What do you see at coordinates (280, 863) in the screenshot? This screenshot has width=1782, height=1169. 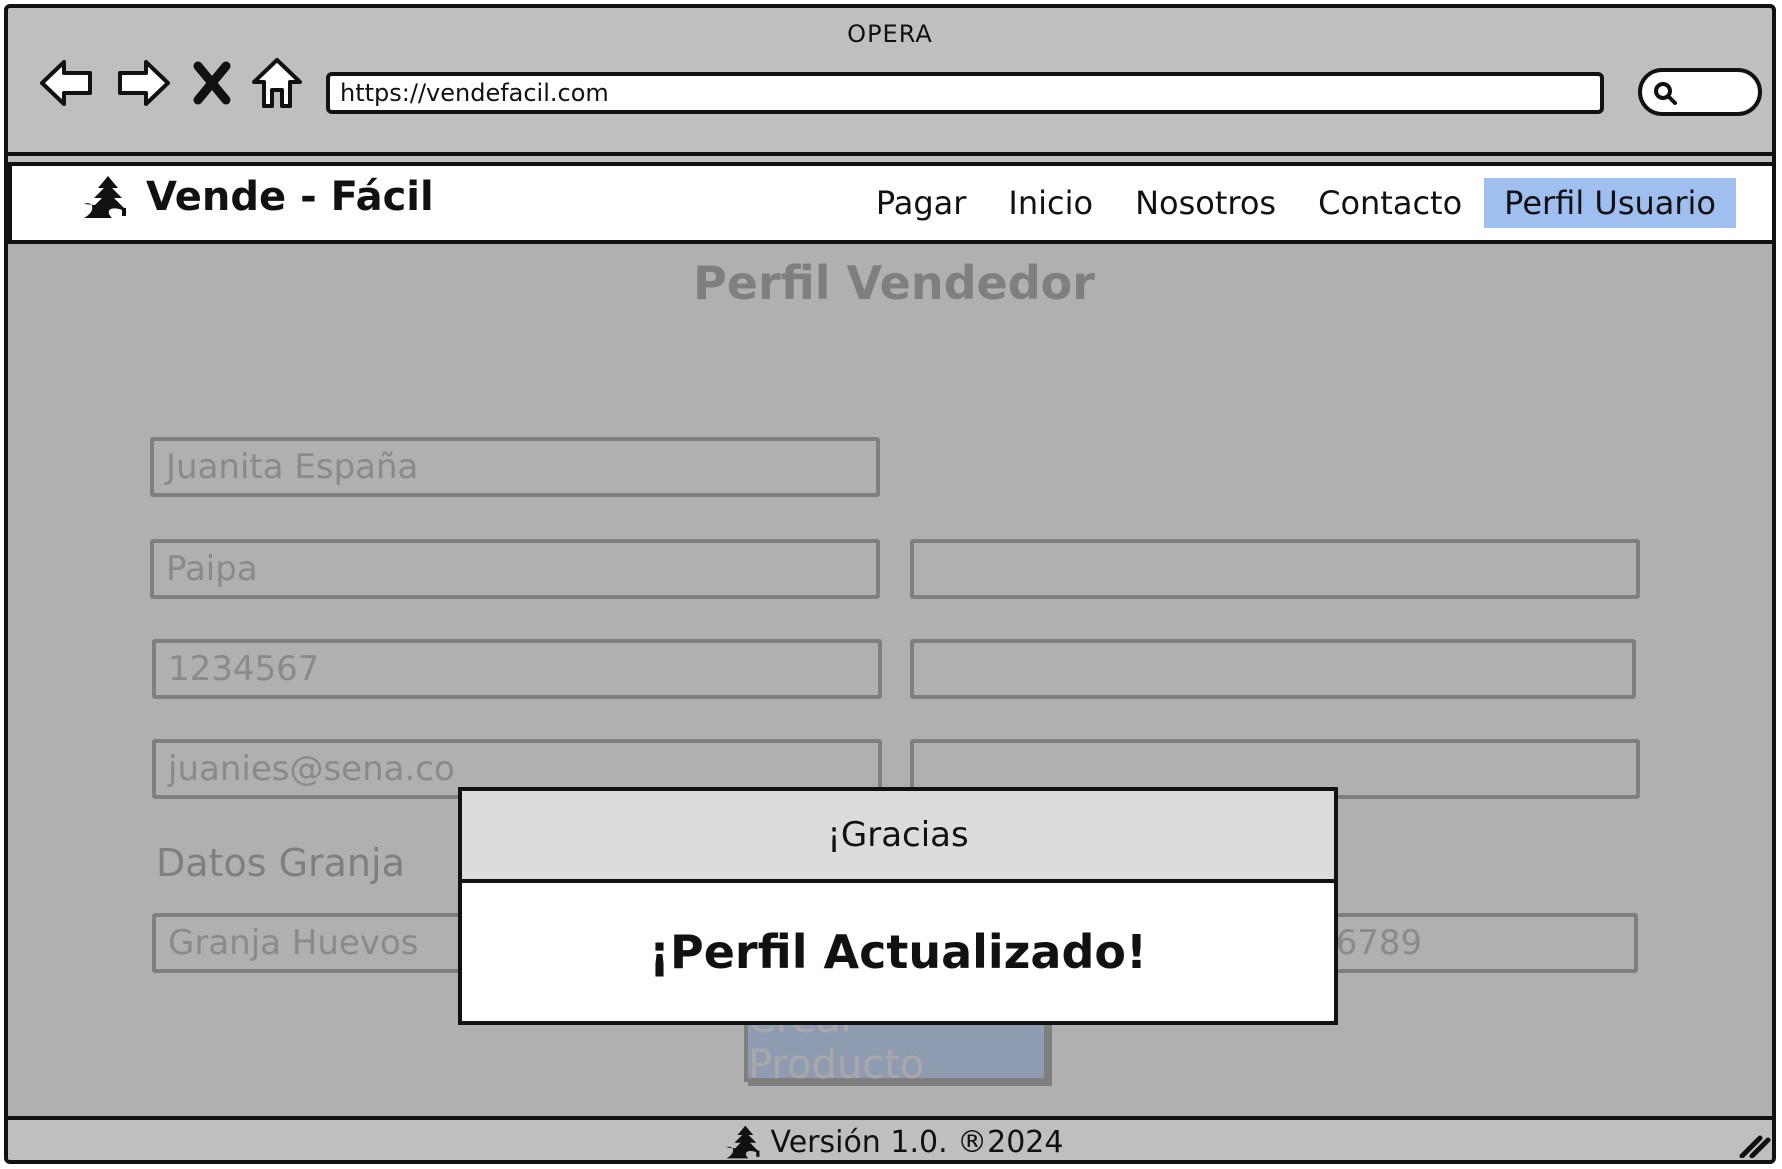 I see `farm-section-label: Datos Granja` at bounding box center [280, 863].